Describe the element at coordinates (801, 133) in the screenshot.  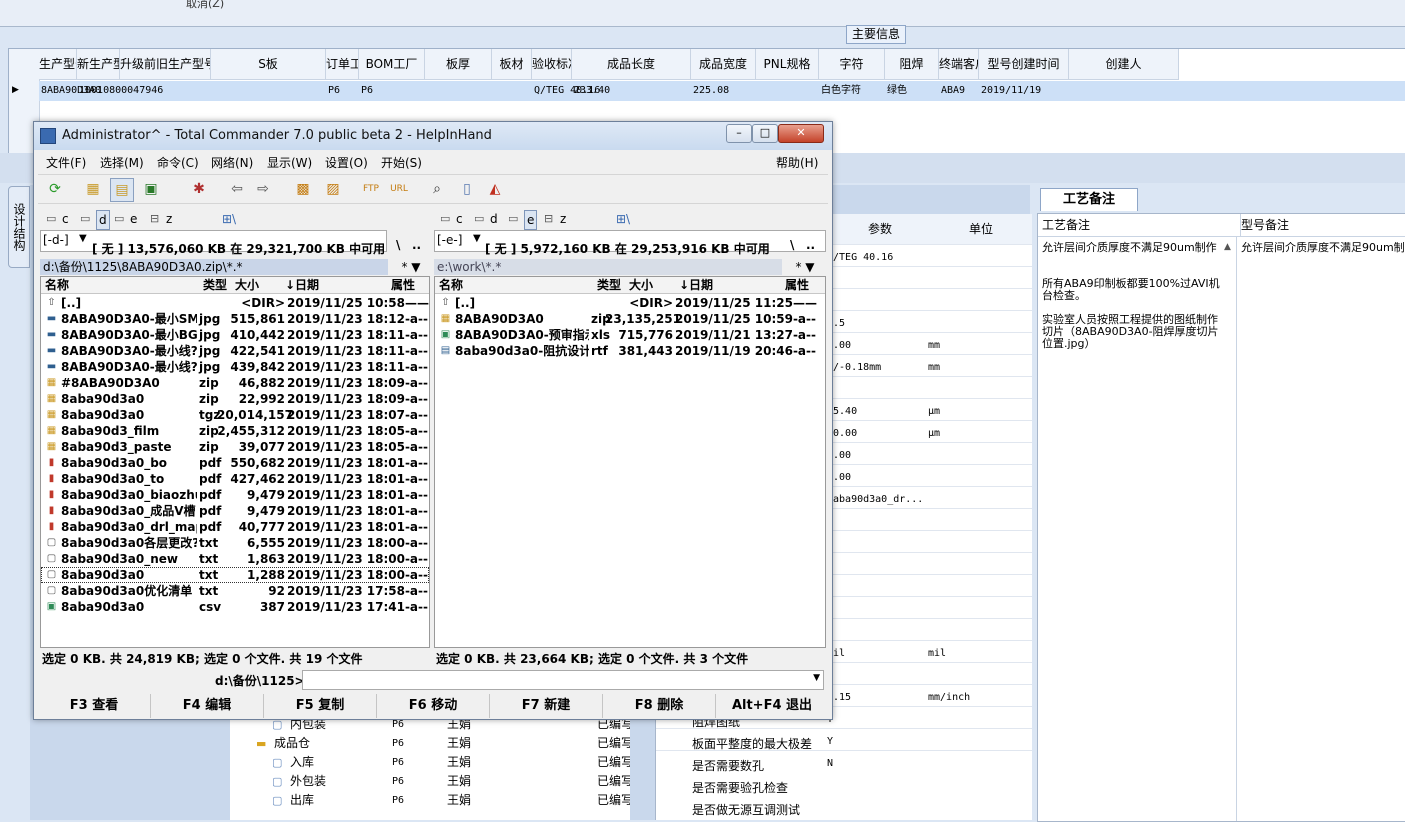
I see `close-button: ✕` at that location.